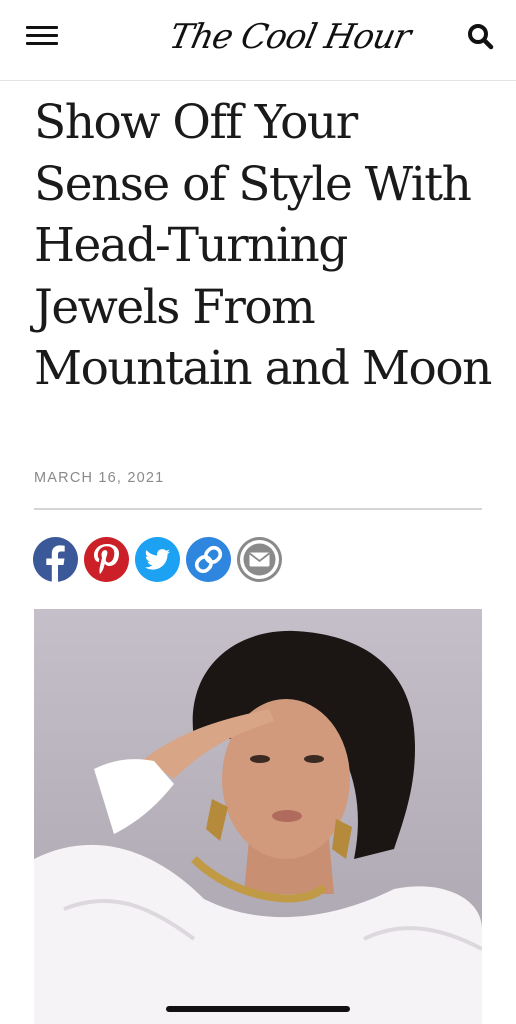 Image resolution: width=516 pixels, height=1024 pixels. I want to click on facebook-share-button, so click(55, 559).